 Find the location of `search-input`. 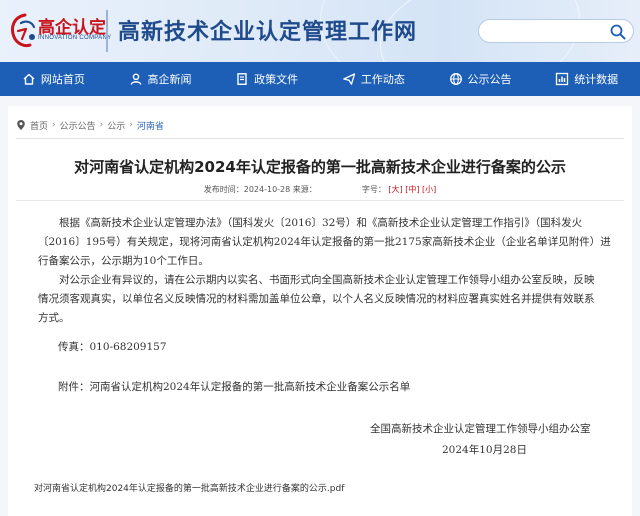

search-input is located at coordinates (556, 31).